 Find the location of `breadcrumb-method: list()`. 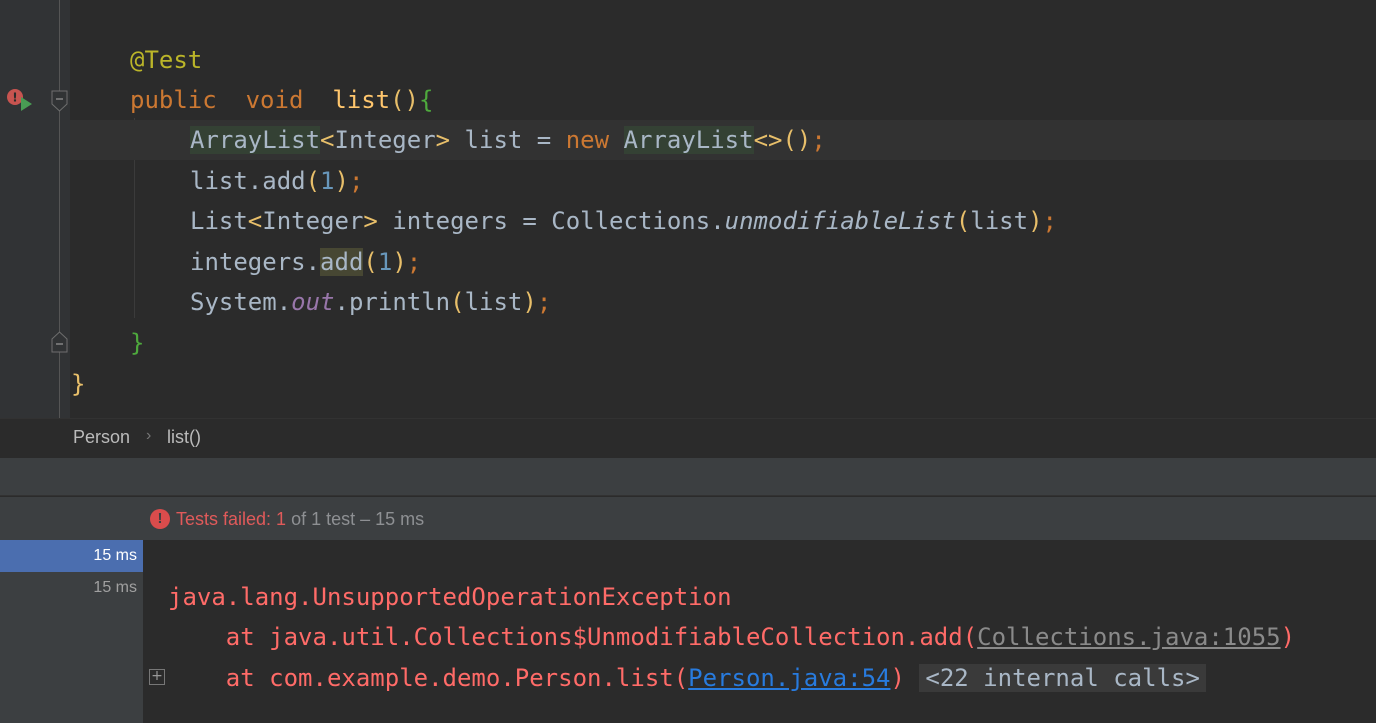

breadcrumb-method: list() is located at coordinates (184, 437).